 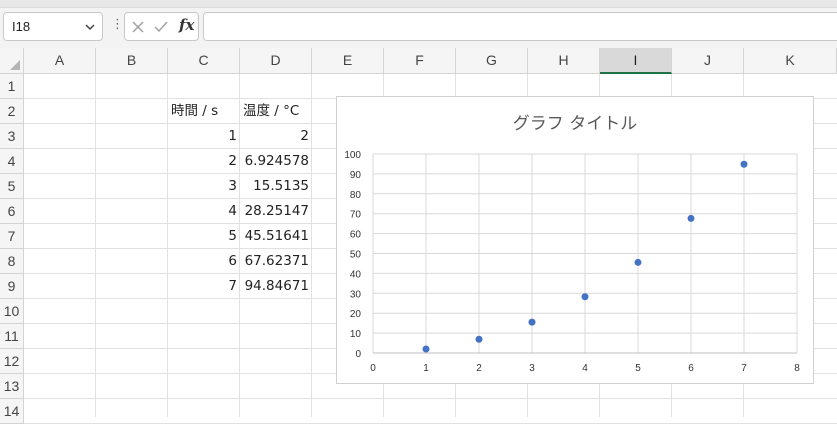 What do you see at coordinates (12, 111) in the screenshot?
I see `row-header-2: 2` at bounding box center [12, 111].